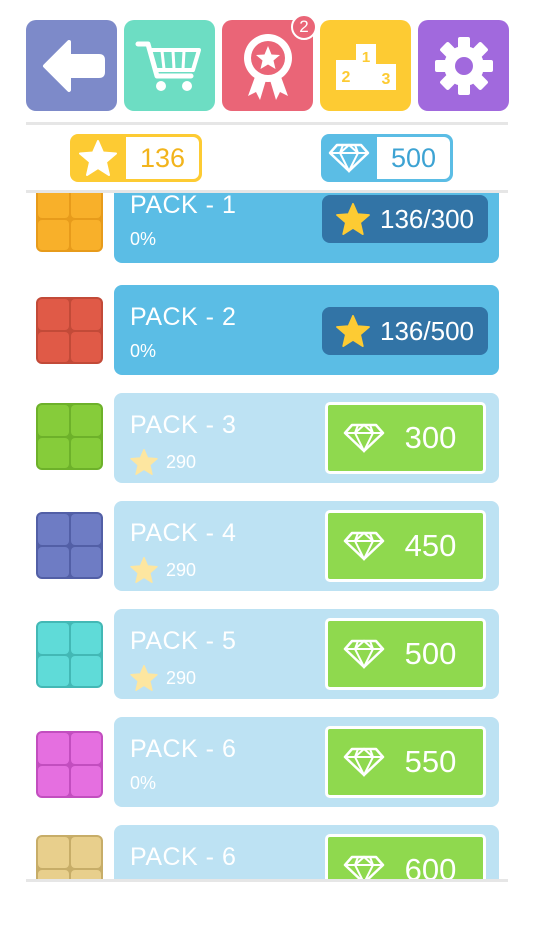  Describe the element at coordinates (306, 546) in the screenshot. I see `pack-card: PACK - 4 290 450` at that location.